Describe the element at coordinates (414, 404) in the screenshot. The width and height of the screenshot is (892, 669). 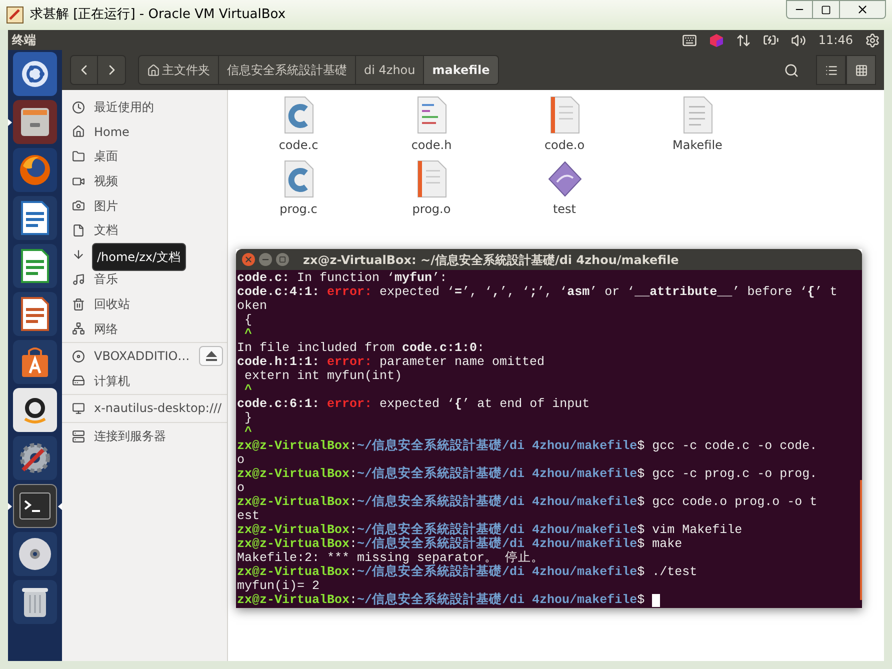
I see `terminal-line: code.c:6:1: error: expected ‘{’ at end of input` at that location.